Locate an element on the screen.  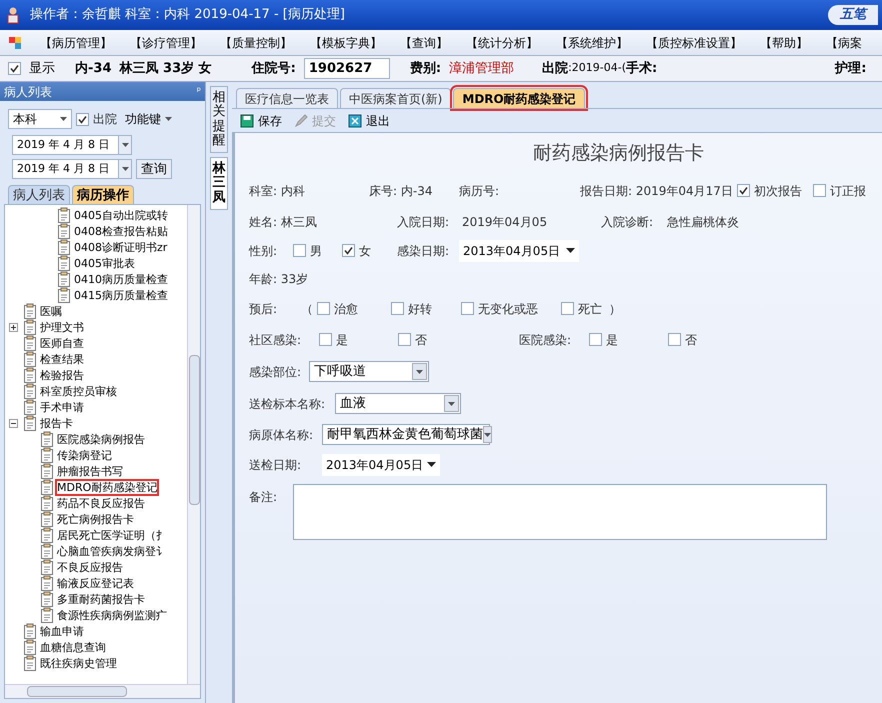
toolbar-button: 退出 is located at coordinates (369, 121).